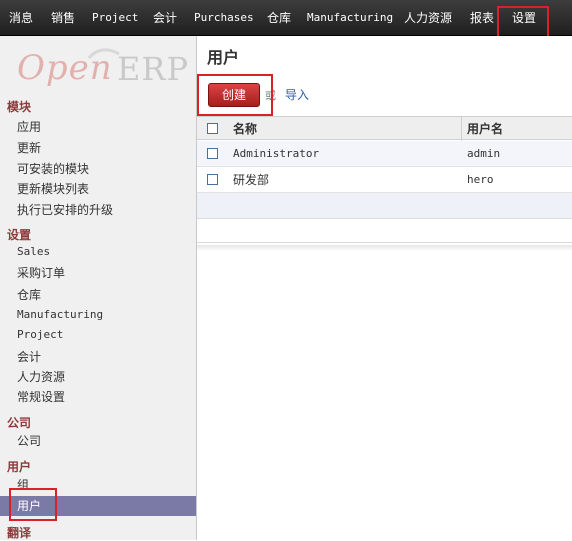 The image size is (572, 541). Describe the element at coordinates (103, 54) in the screenshot. I see `logo-swoosh-icon` at that location.